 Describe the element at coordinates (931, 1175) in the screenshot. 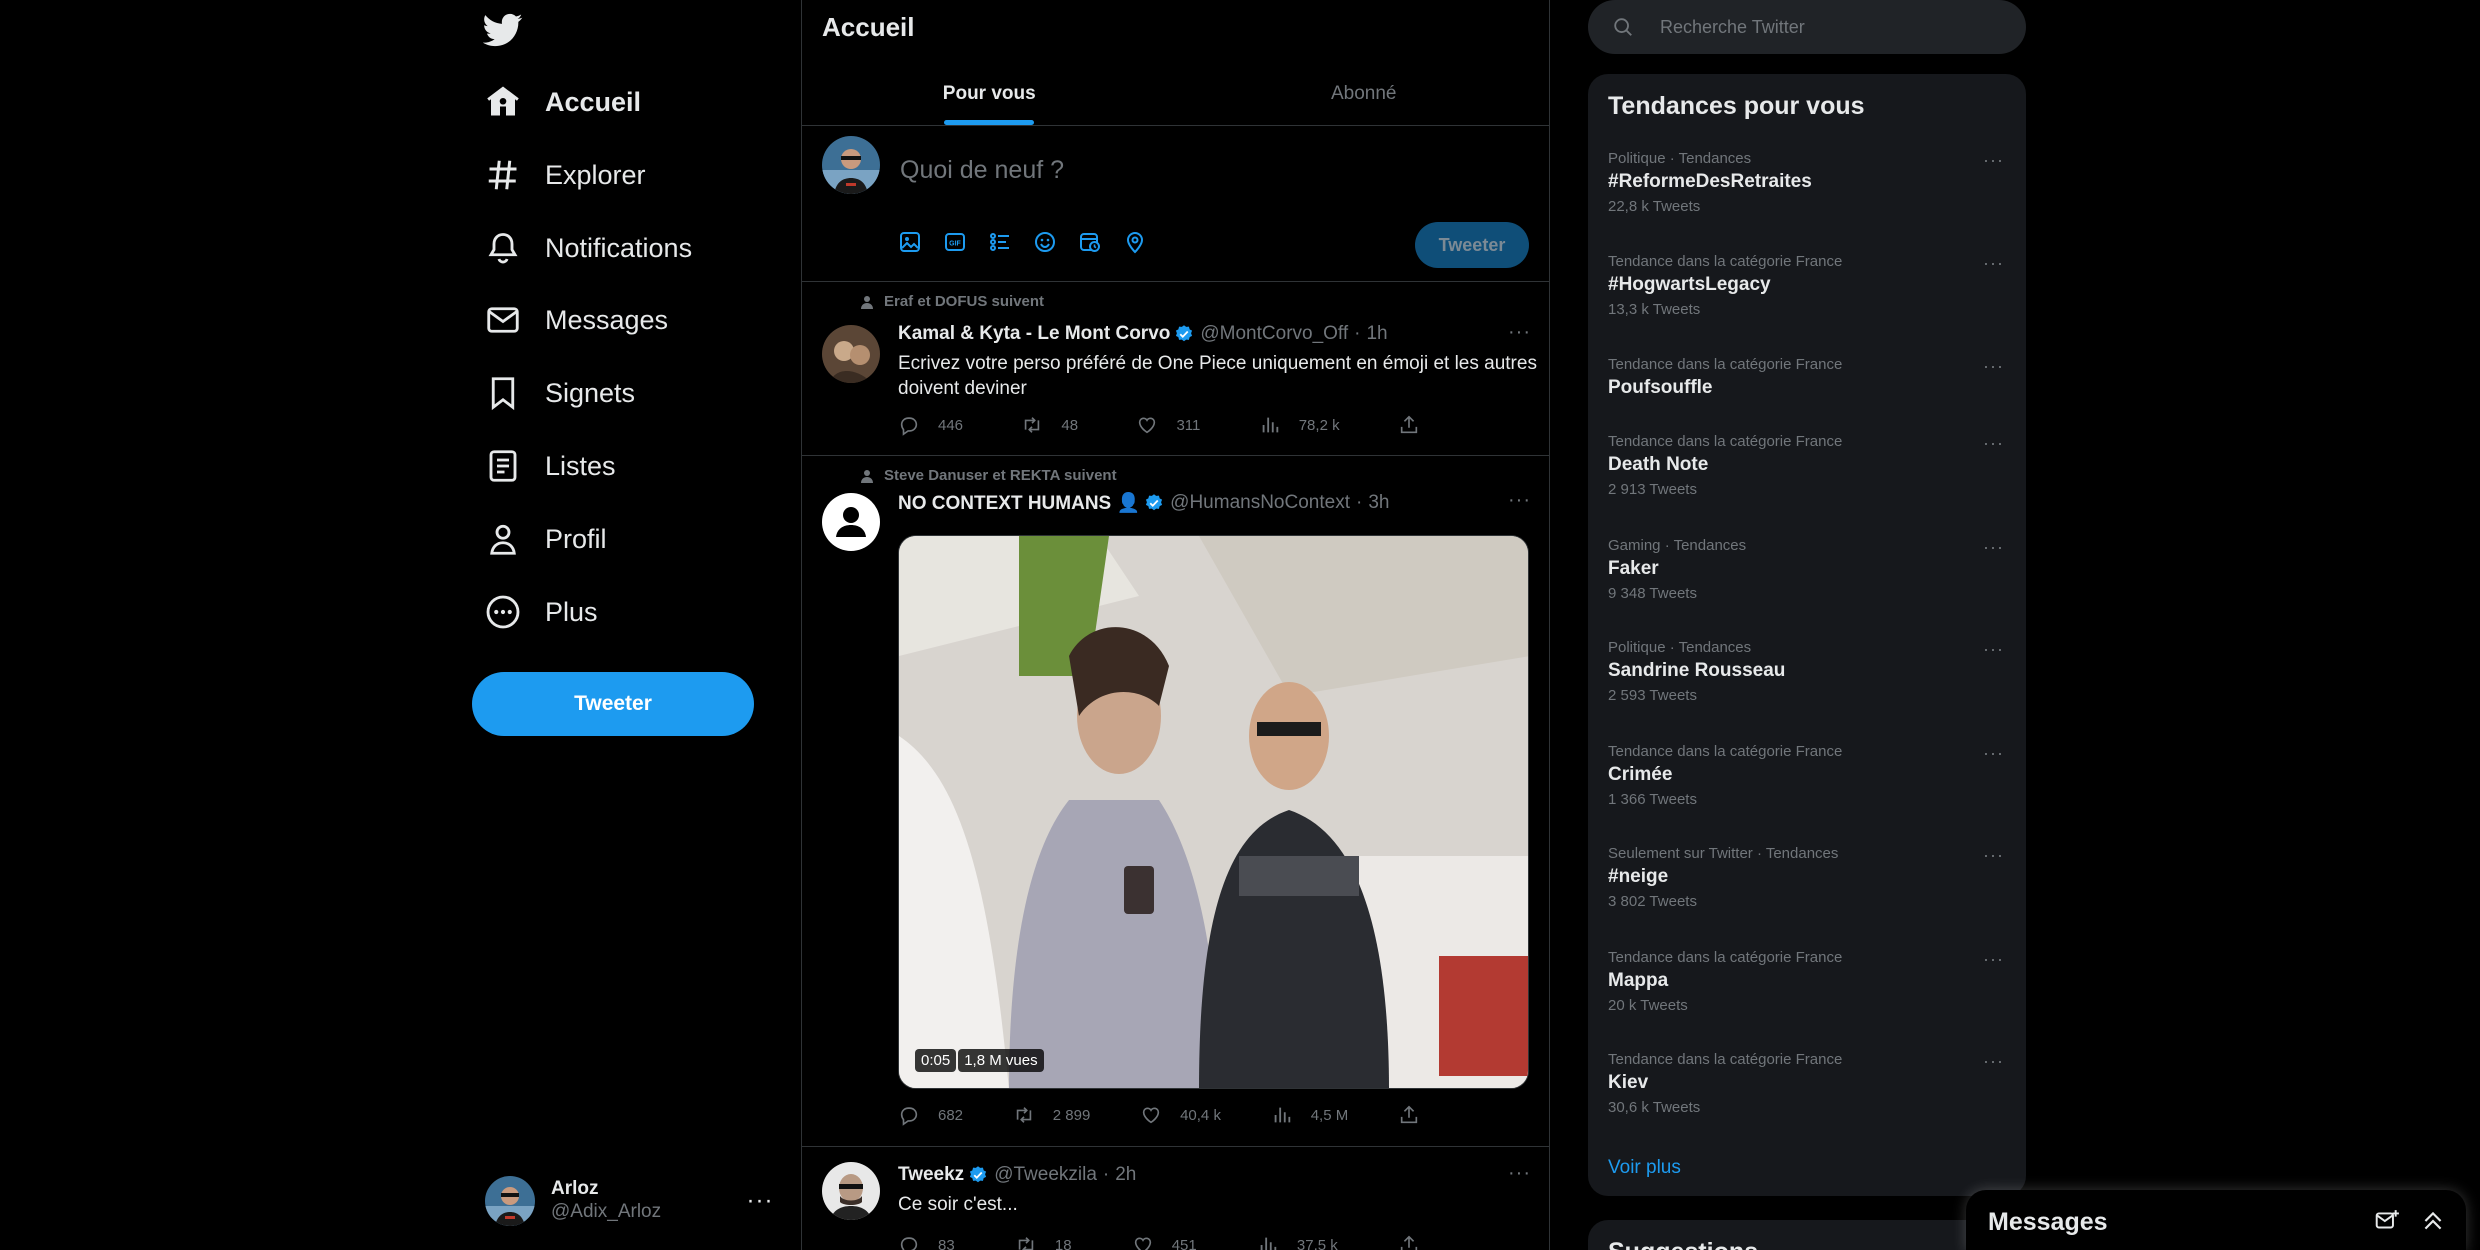

I see `author-name: Tweekz` at that location.